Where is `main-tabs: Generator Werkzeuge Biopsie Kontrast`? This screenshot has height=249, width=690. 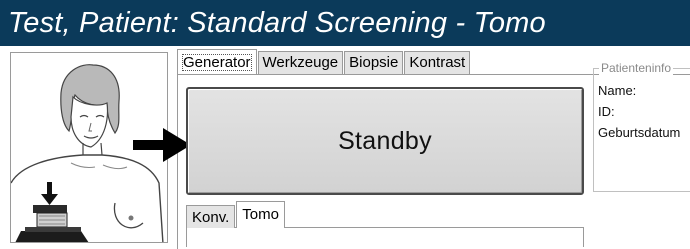
main-tabs: Generator Werkzeuge Biopsie Kontrast is located at coordinates (324, 62).